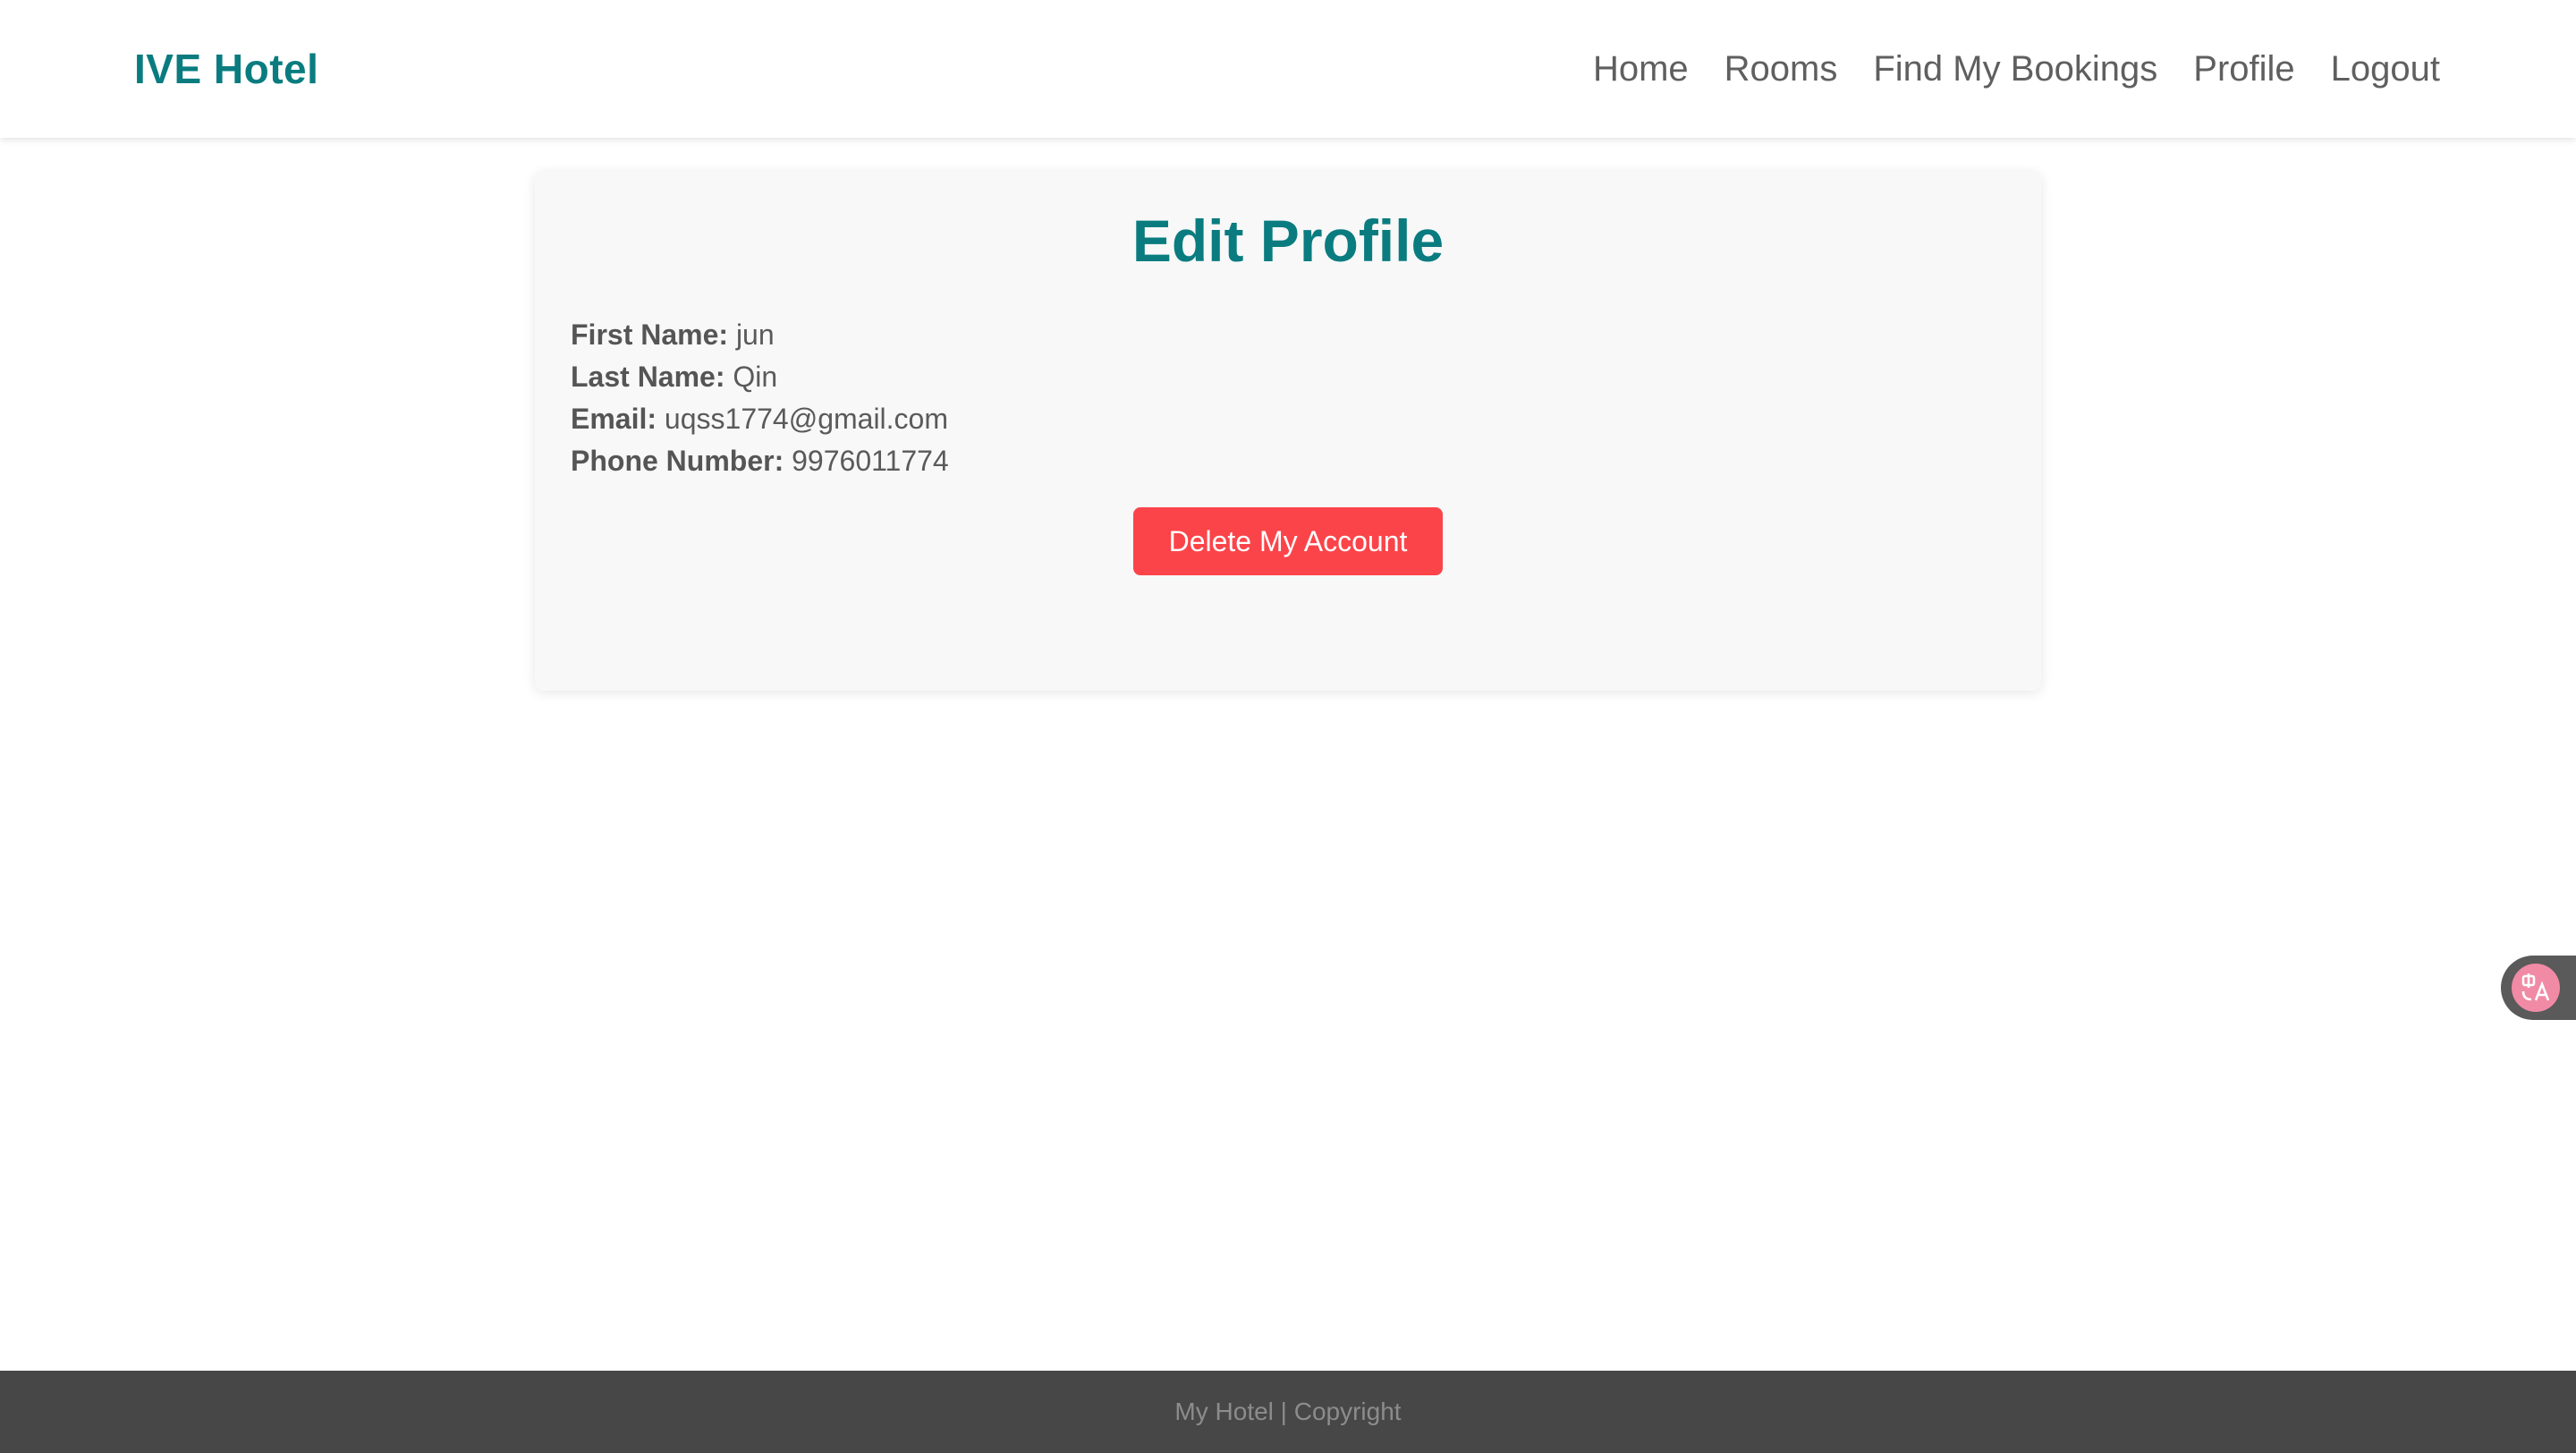 This screenshot has height=1453, width=2576. I want to click on nav-profile-link: Profile, so click(2243, 69).